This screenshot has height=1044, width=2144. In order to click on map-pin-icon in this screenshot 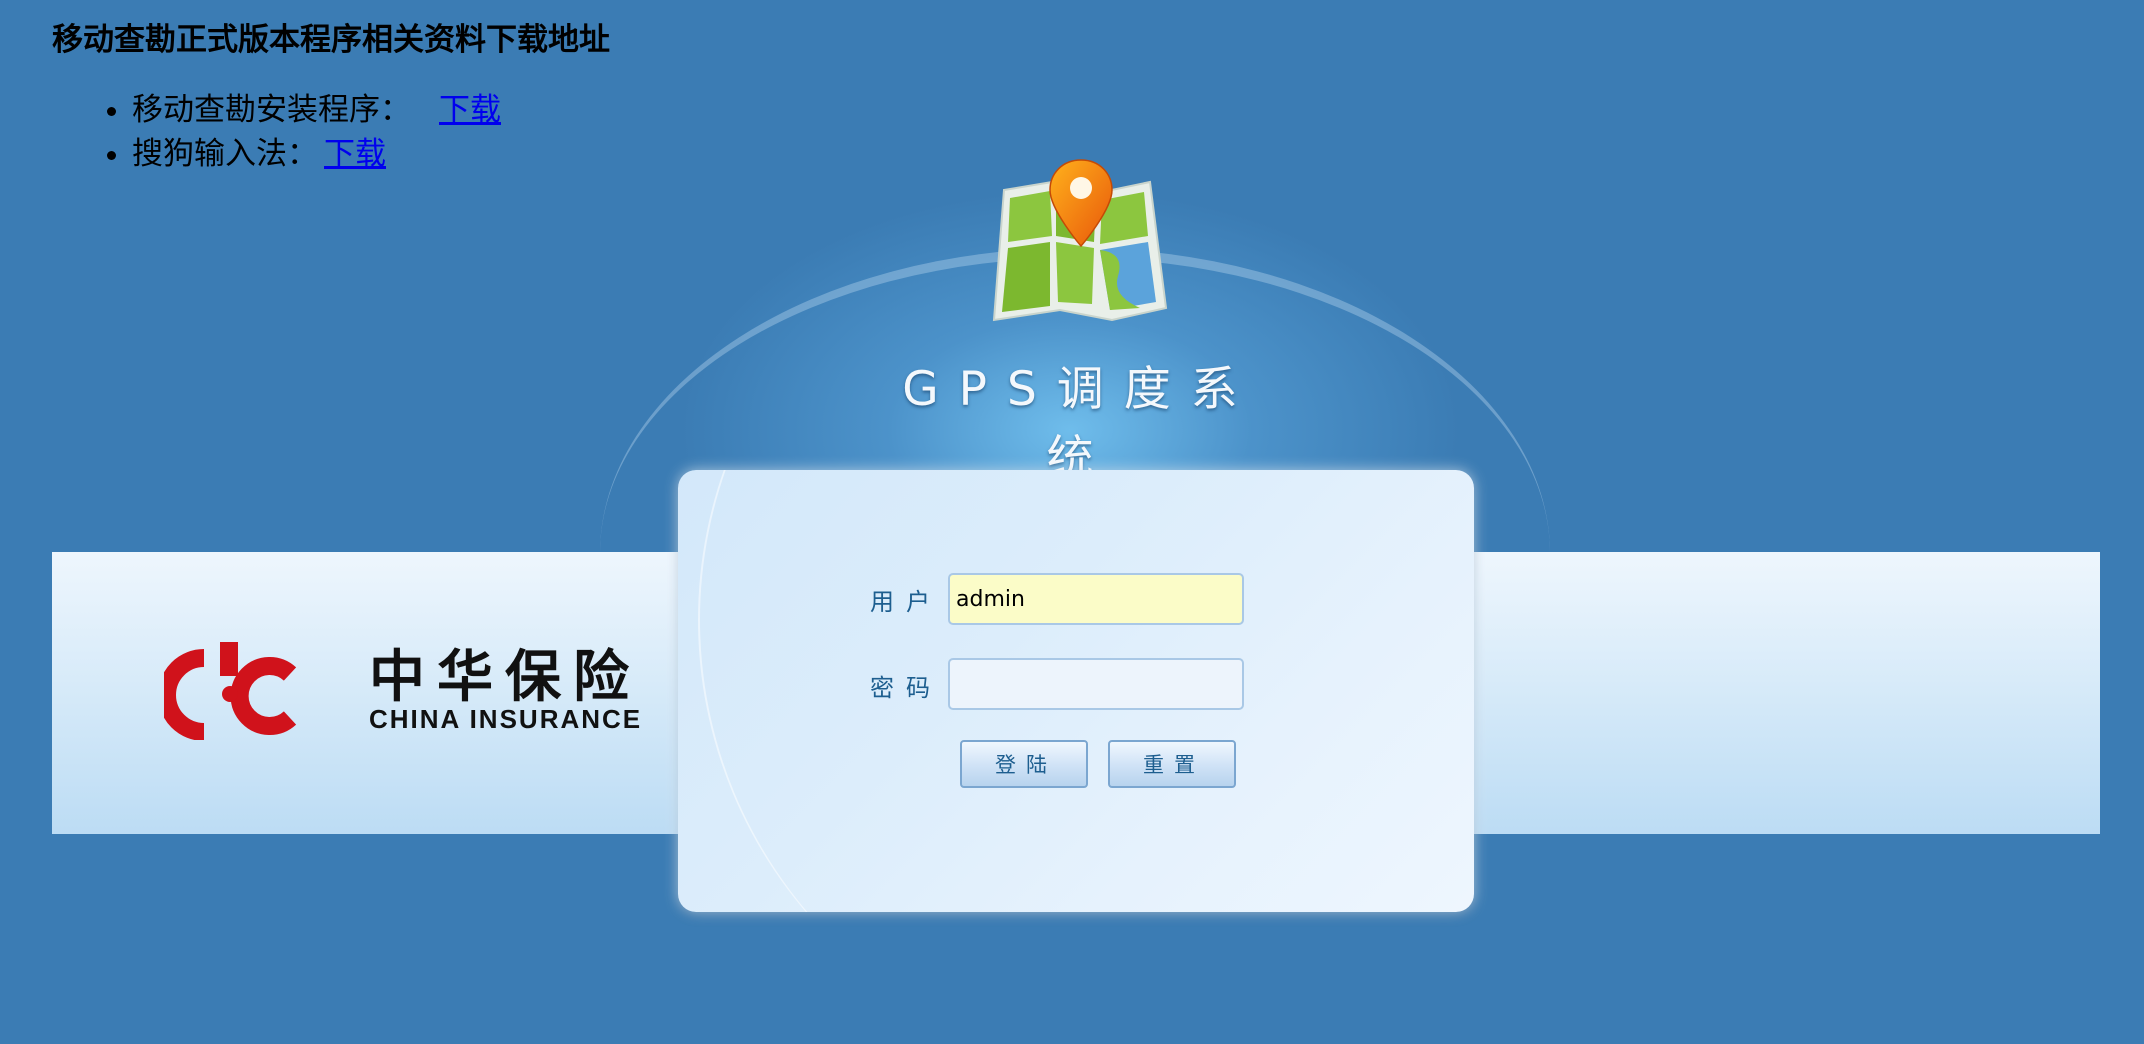, I will do `click(1080, 240)`.